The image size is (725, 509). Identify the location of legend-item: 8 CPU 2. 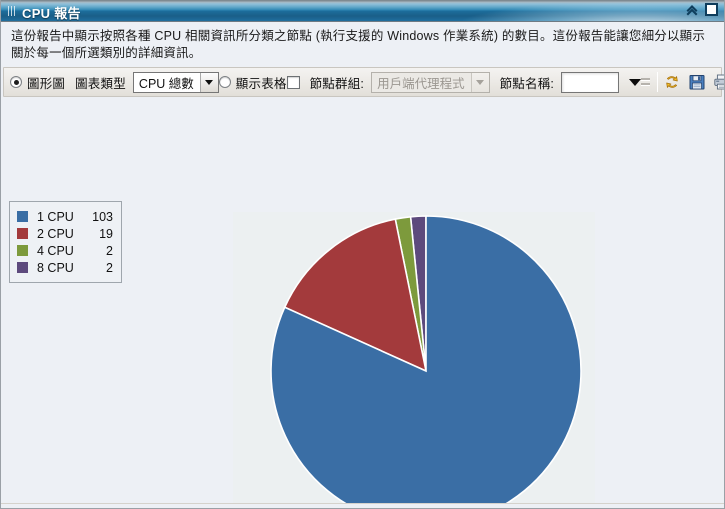
(65, 267).